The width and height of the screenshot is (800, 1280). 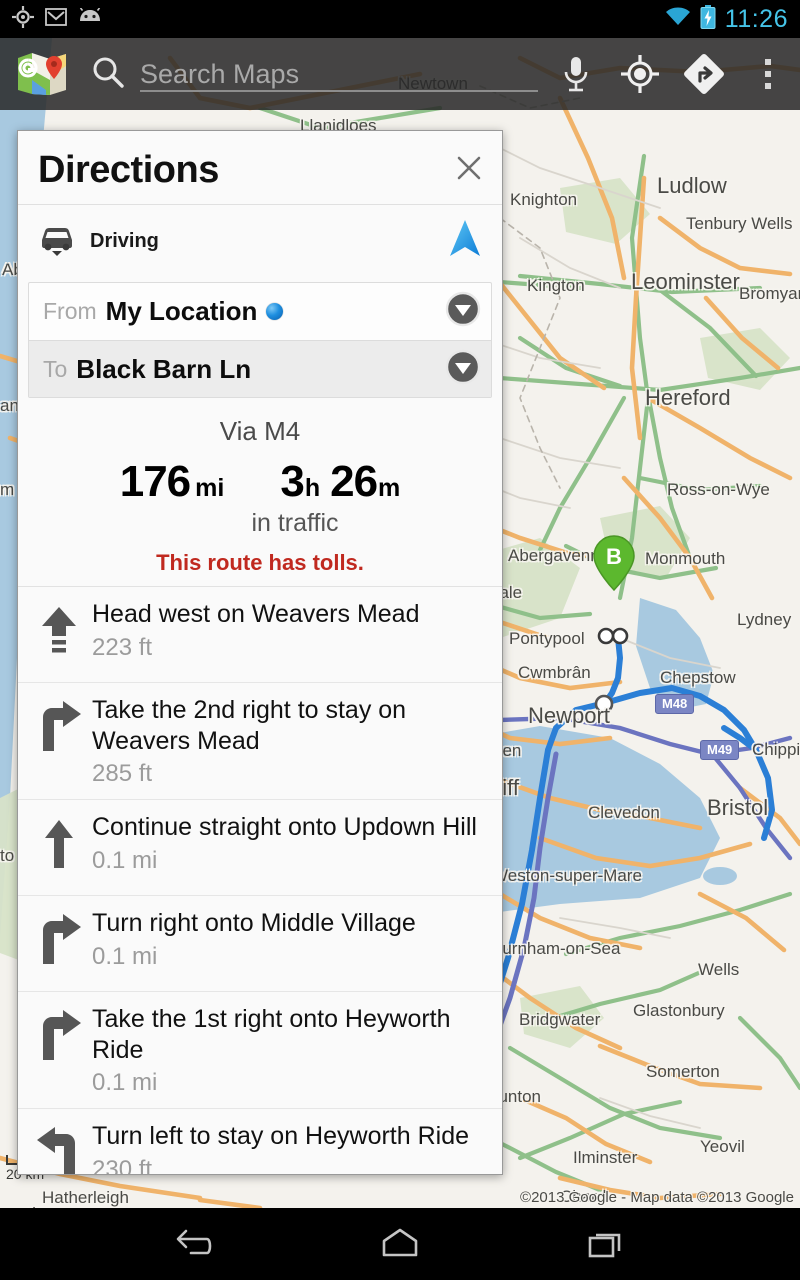 I want to click on from-label: From, so click(x=70, y=311).